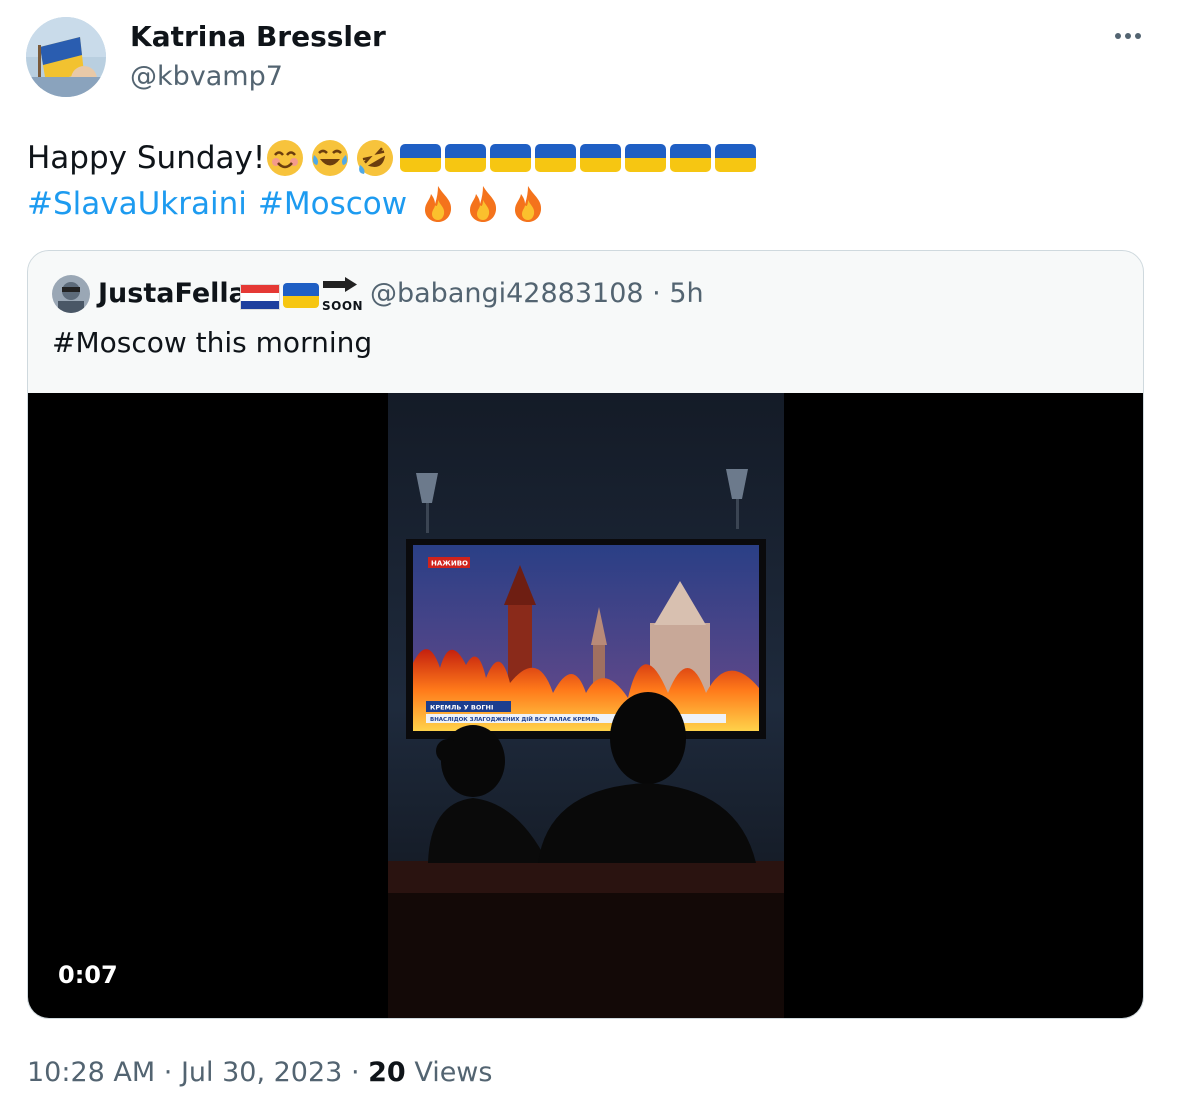 Image resolution: width=1200 pixels, height=1103 pixels. I want to click on screen-badge: НАЖИВО, so click(449, 564).